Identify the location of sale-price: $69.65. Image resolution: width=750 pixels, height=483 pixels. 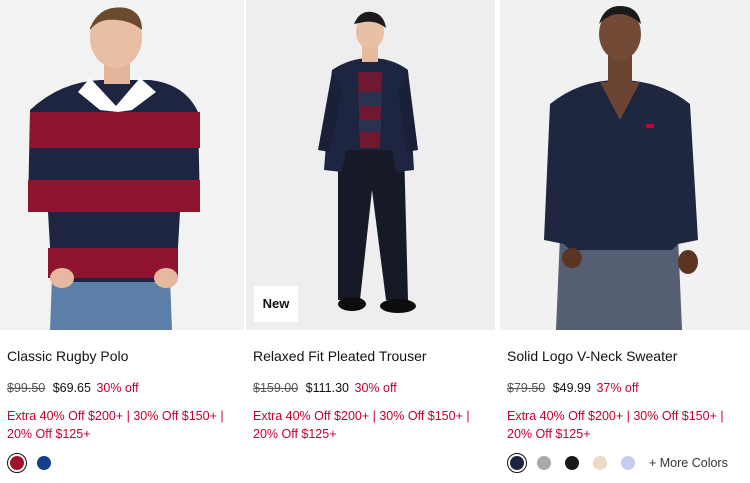
(71, 388).